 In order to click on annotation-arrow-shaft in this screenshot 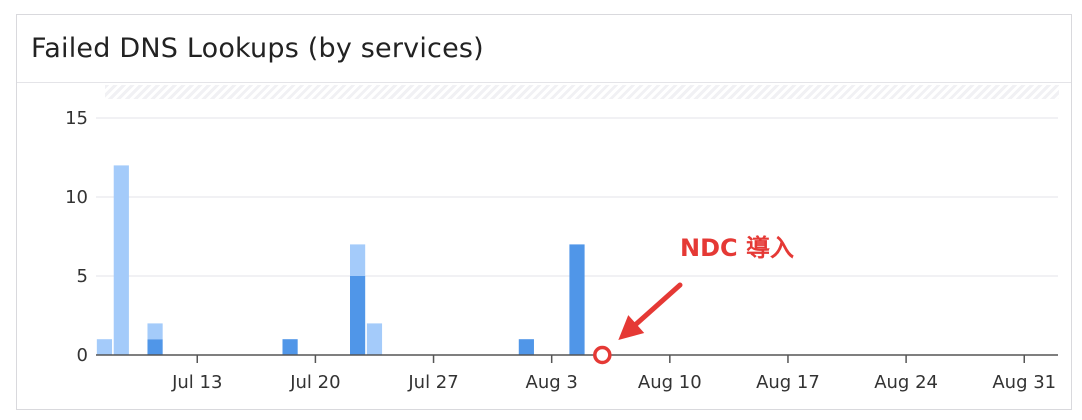, I will do `click(658, 304)`.